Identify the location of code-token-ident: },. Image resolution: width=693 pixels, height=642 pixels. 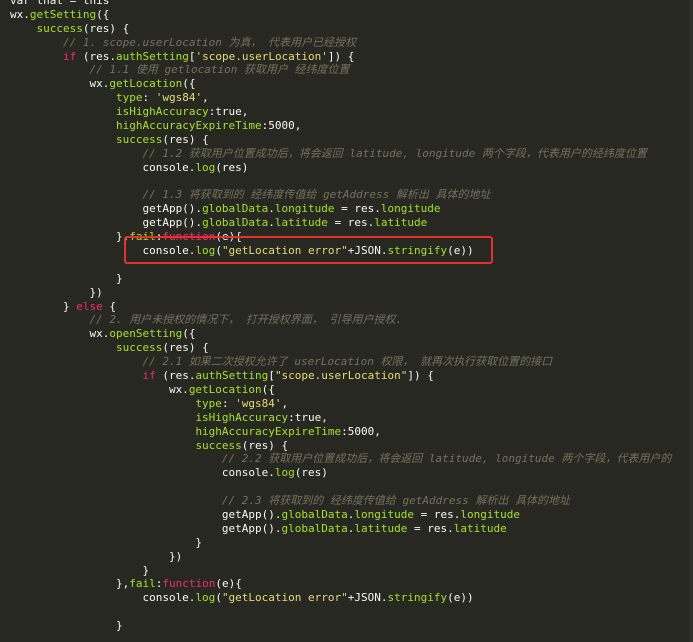
(70, 584).